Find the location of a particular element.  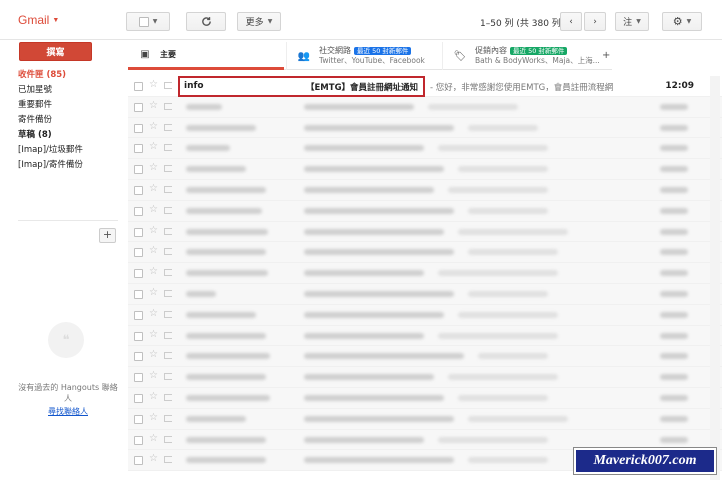

nav-imap-sent: [Imap]/寄件備份 is located at coordinates (68, 165).